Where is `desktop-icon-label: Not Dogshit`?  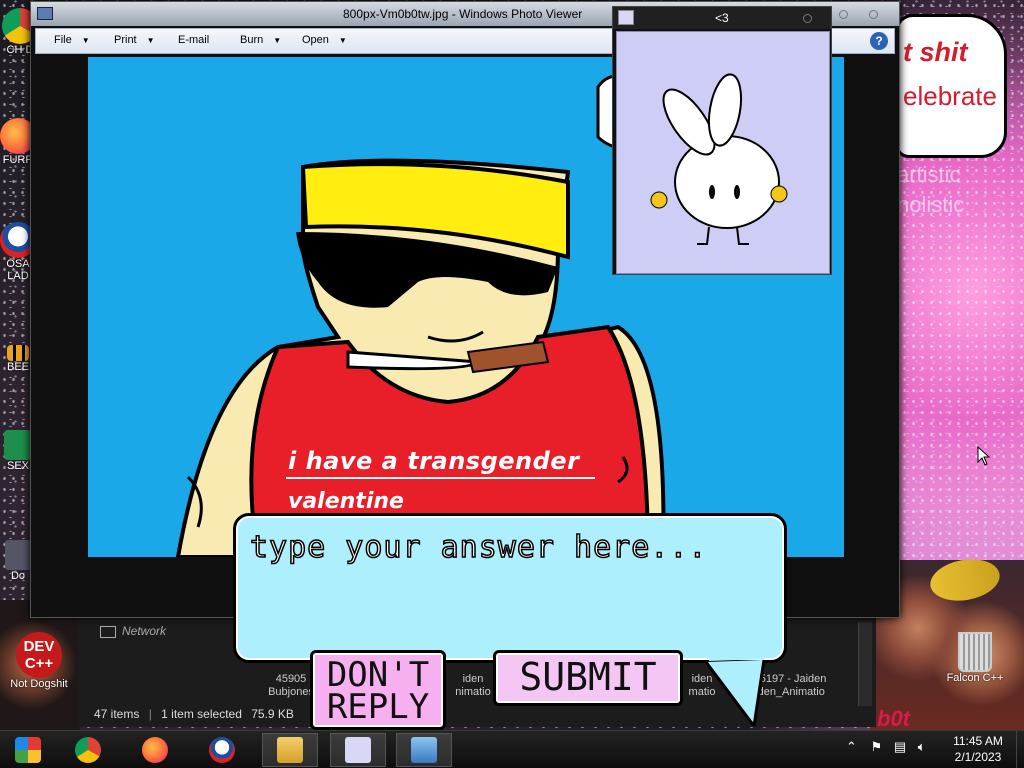
desktop-icon-label: Not Dogshit is located at coordinates (39, 684).